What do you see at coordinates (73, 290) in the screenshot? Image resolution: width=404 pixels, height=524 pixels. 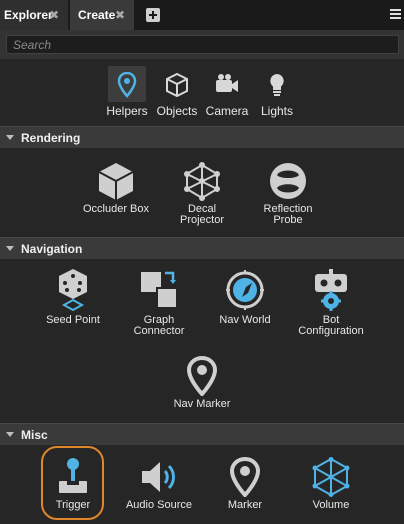 I see `dice-icon` at bounding box center [73, 290].